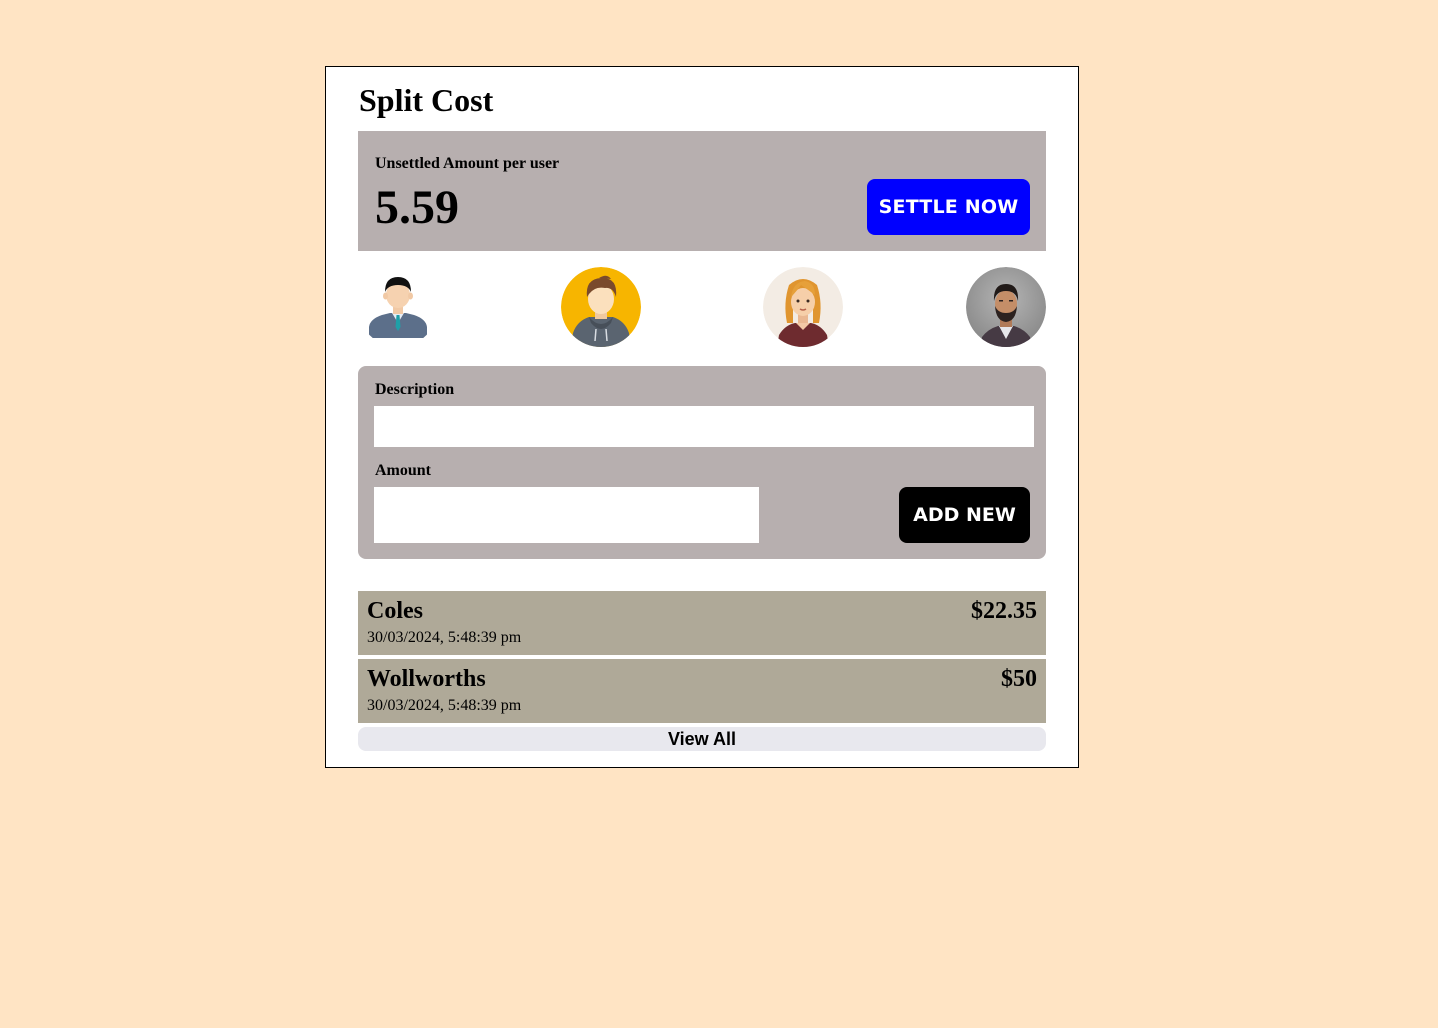 The image size is (1438, 1028). What do you see at coordinates (1006, 307) in the screenshot?
I see `bearded-man-photo-avatar` at bounding box center [1006, 307].